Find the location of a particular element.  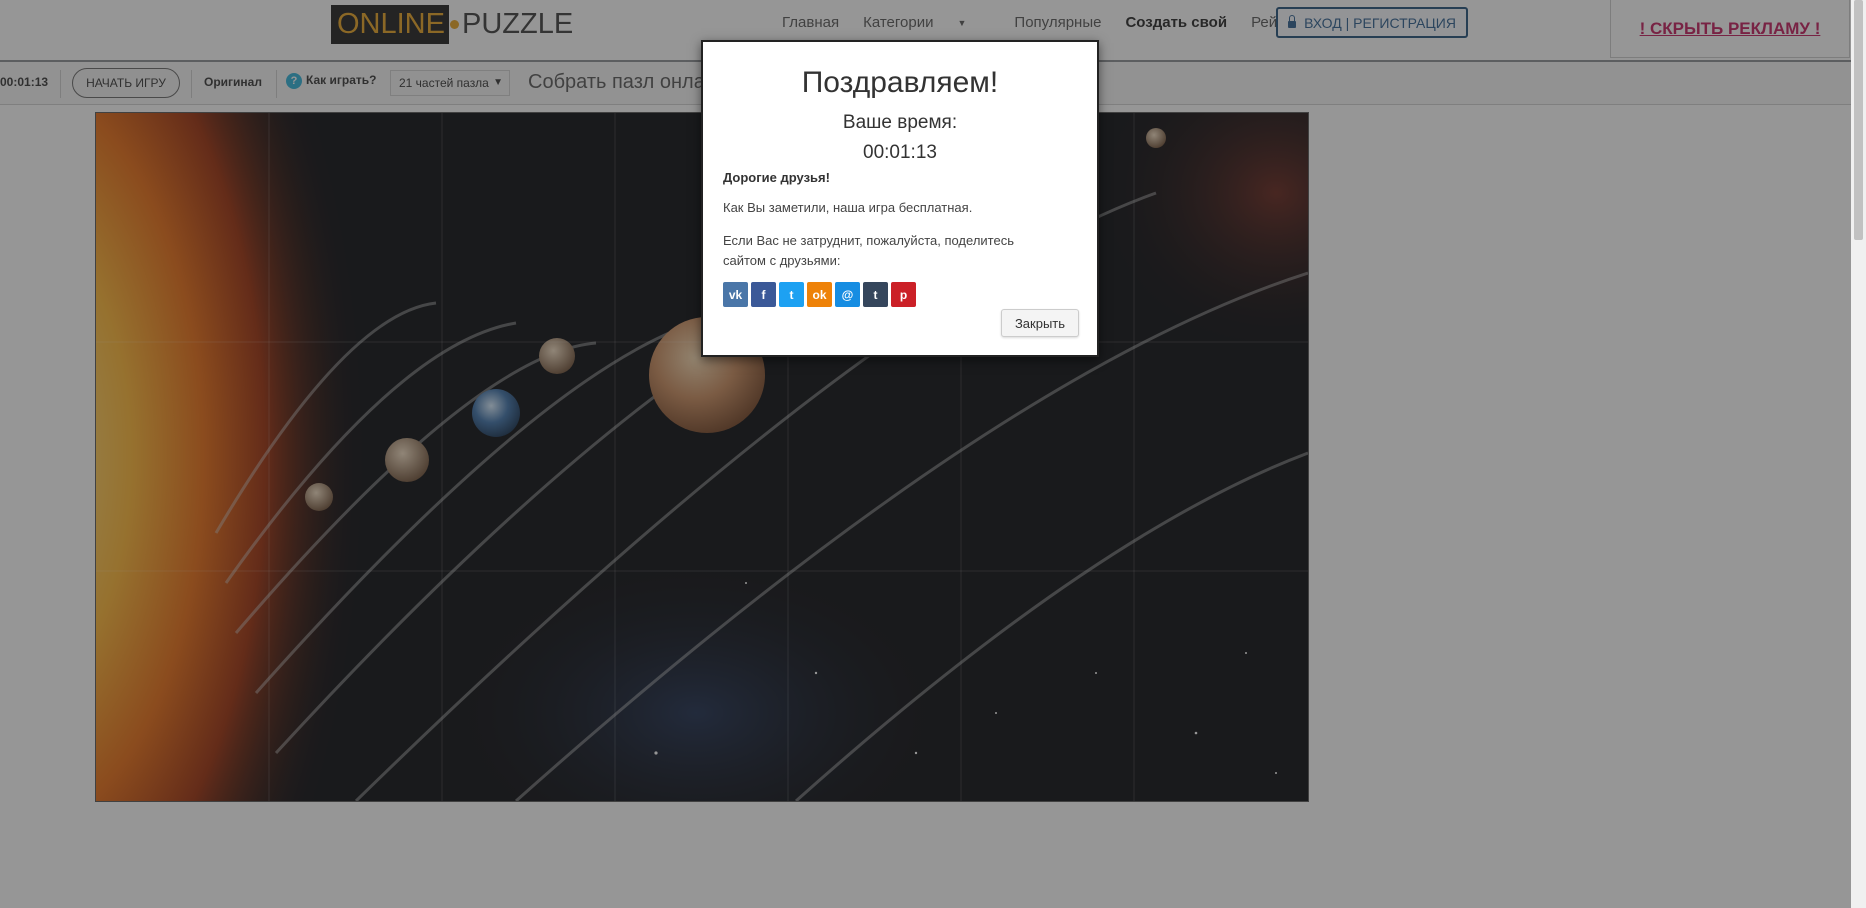

odnoklassniki-icon: ok is located at coordinates (819, 294).